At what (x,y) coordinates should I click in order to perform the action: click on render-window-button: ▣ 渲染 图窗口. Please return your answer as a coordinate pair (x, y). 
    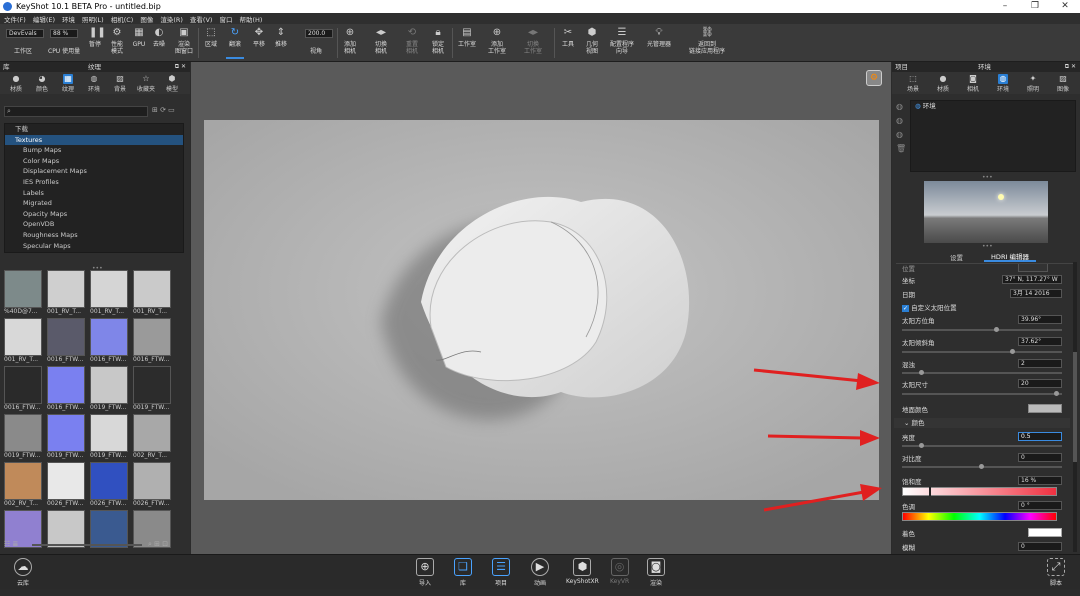
    Looking at the image, I should click on (184, 43).